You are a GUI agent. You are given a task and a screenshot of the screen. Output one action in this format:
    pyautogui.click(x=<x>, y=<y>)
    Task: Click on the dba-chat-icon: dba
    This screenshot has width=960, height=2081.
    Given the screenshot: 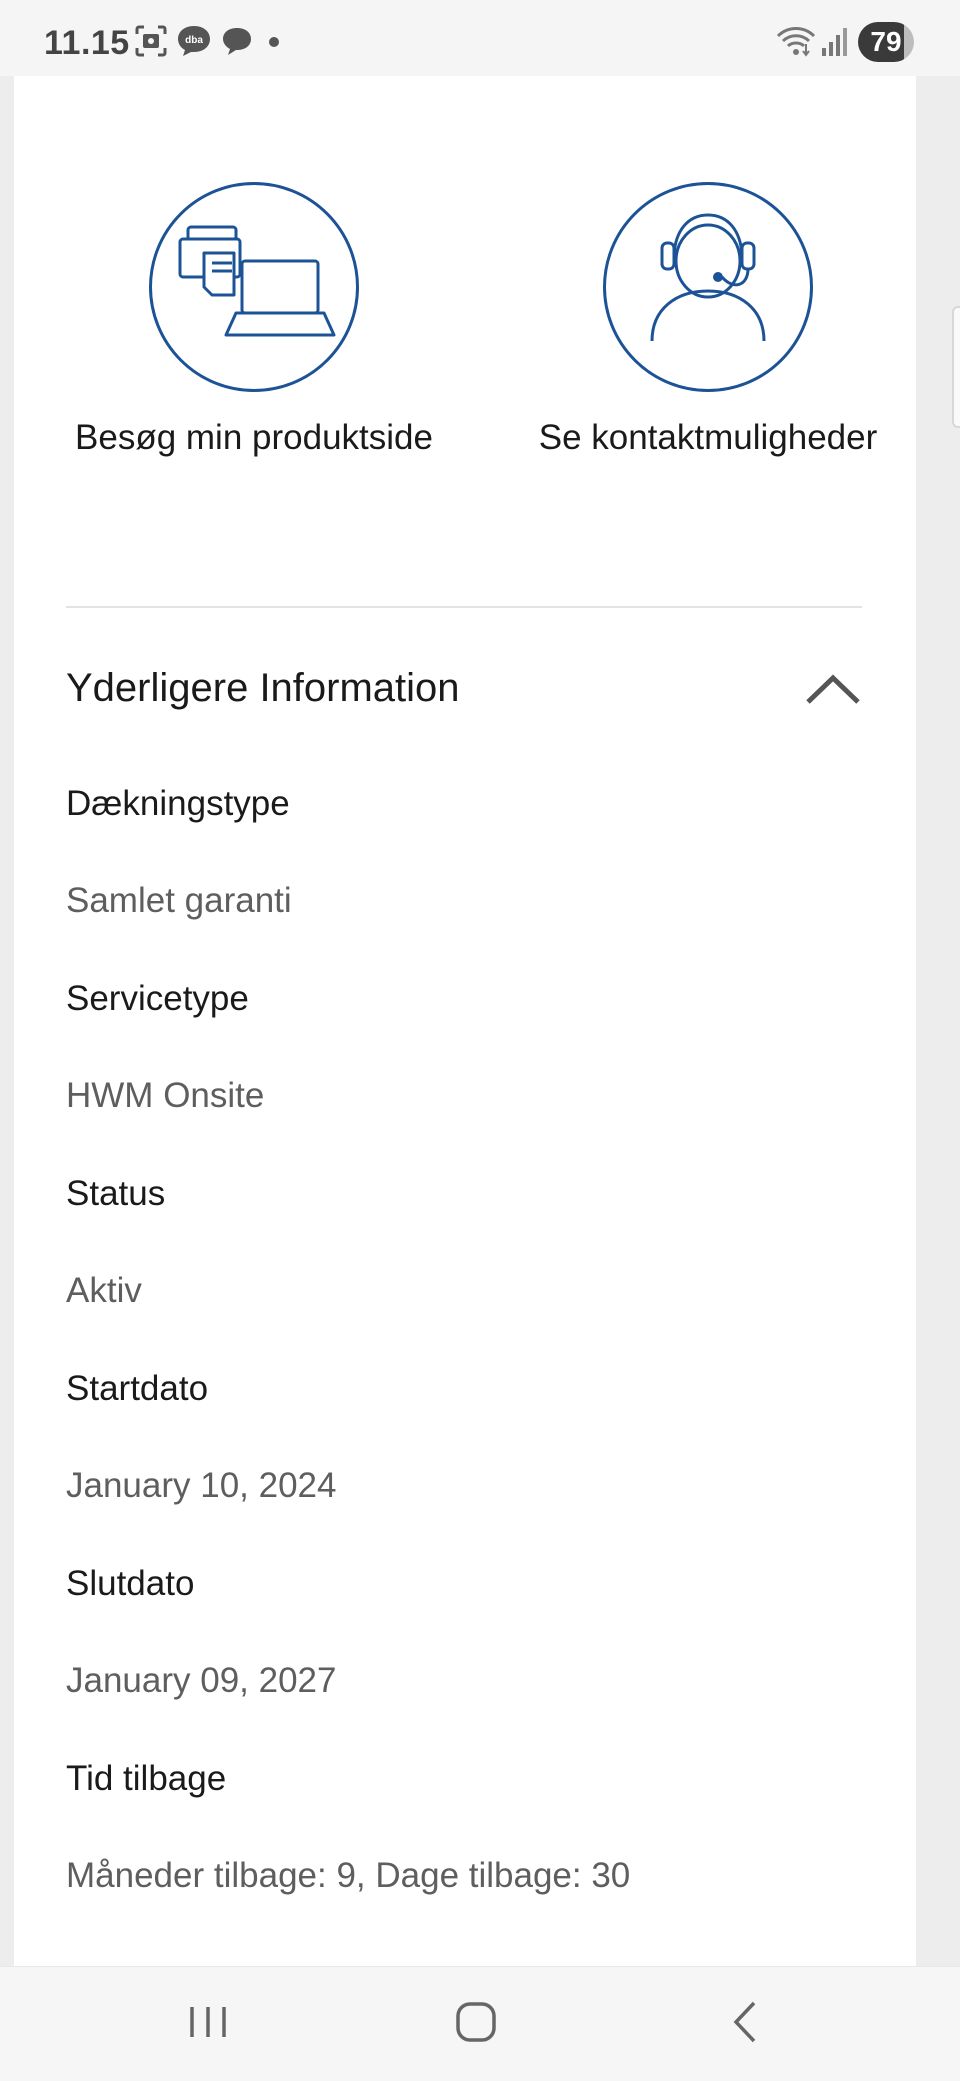 What is the action you would take?
    pyautogui.click(x=194, y=41)
    